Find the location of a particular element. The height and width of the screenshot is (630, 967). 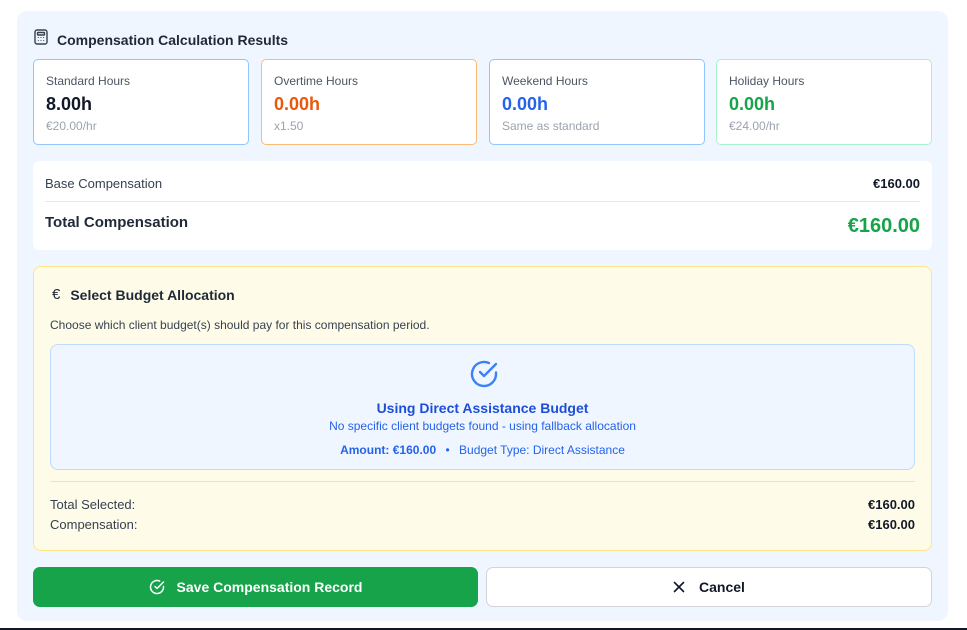

total-compensation-label: Total Compensation is located at coordinates (117, 222).